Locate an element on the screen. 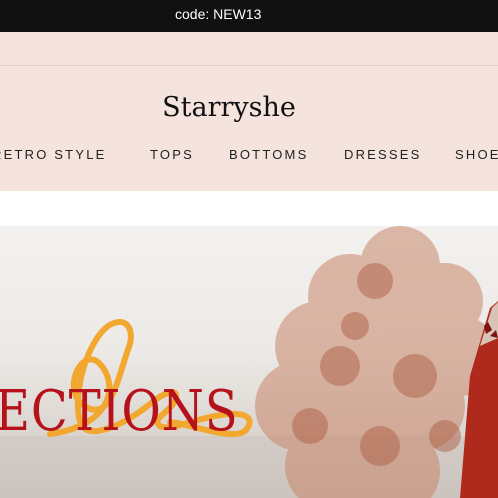 Image resolution: width=498 pixels, height=498 pixels. nav-item-retro-style: RETRO STYLE is located at coordinates (53, 154).